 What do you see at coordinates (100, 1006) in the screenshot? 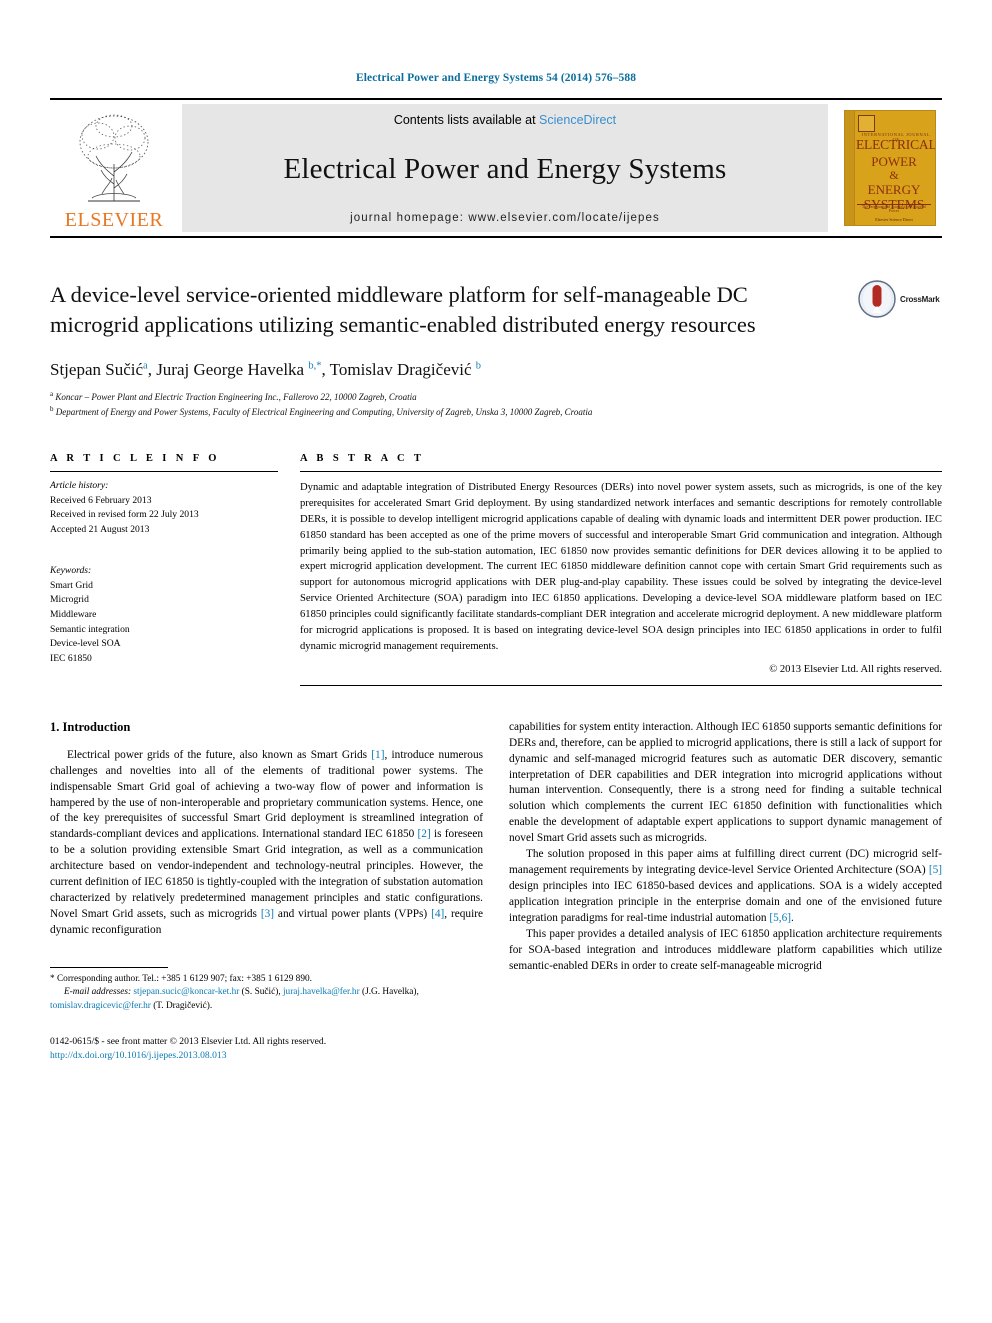
I see `email-link: tomislav.dragicevic@fer.hr` at bounding box center [100, 1006].